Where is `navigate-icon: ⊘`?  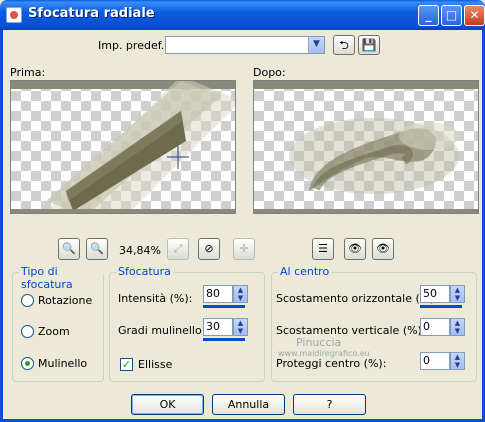 navigate-icon: ⊘ is located at coordinates (209, 248).